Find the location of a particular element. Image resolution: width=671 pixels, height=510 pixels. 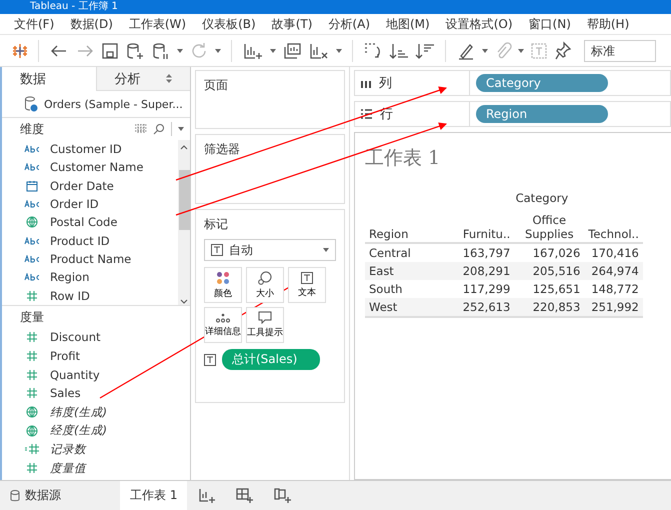

size-circles-icon is located at coordinates (265, 277).